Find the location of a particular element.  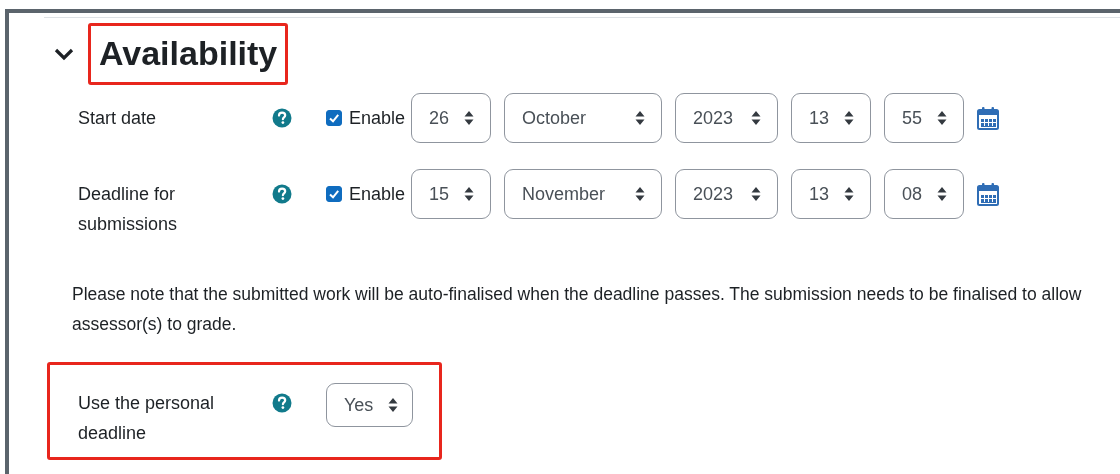

day-select: 15 is located at coordinates (451, 194).